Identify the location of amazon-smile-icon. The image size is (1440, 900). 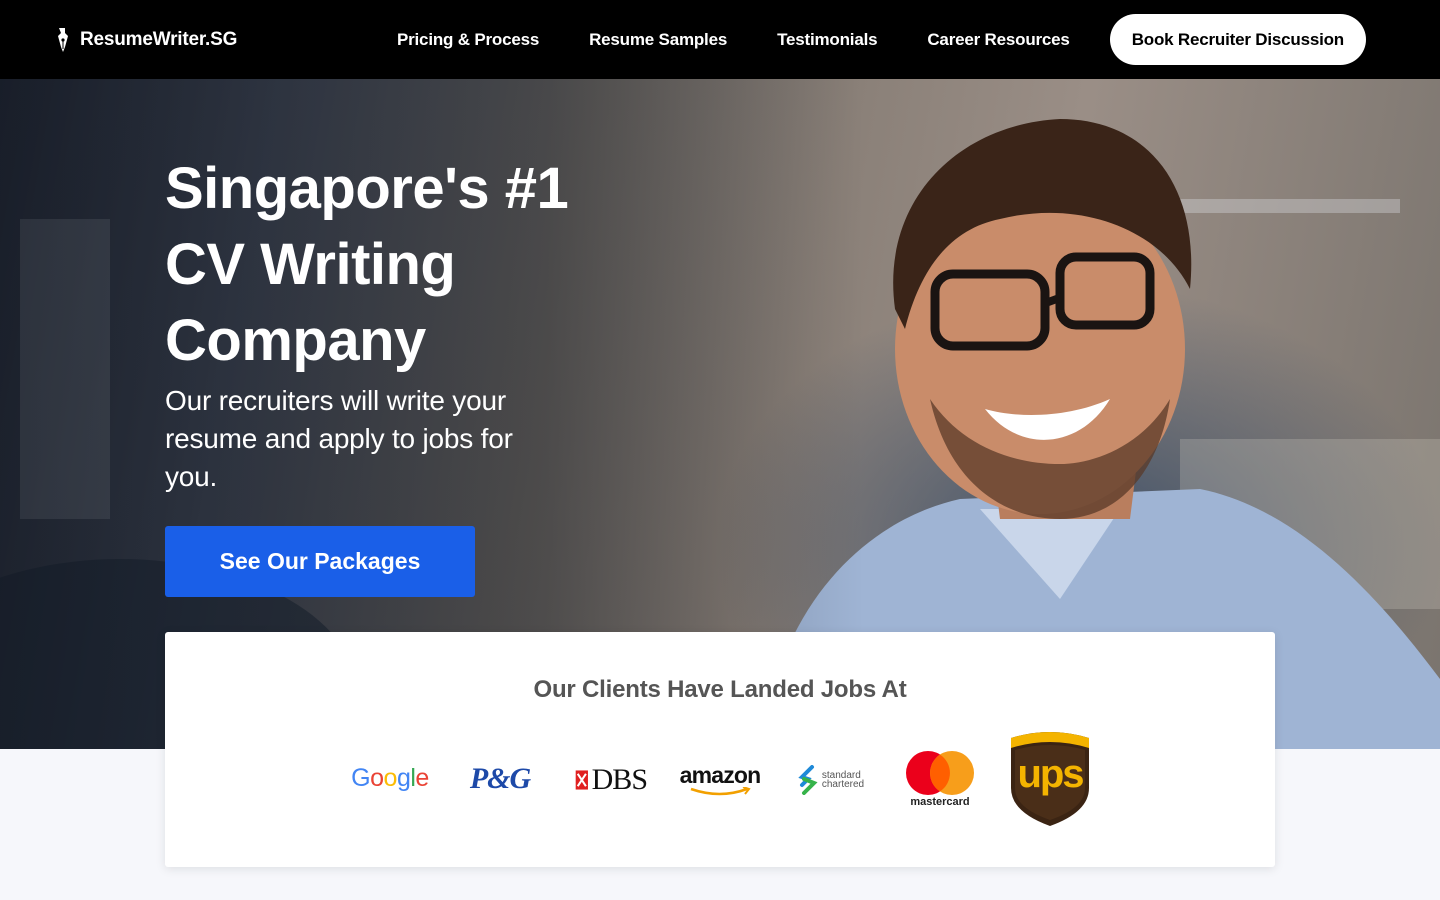
(720, 791).